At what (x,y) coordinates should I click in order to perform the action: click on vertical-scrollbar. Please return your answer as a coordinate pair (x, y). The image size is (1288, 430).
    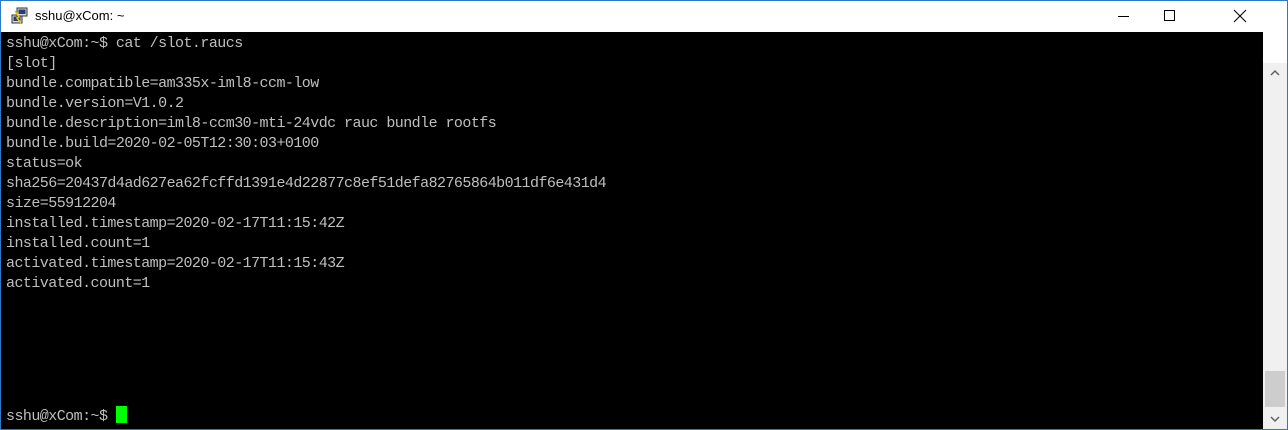
    Looking at the image, I should click on (1275, 246).